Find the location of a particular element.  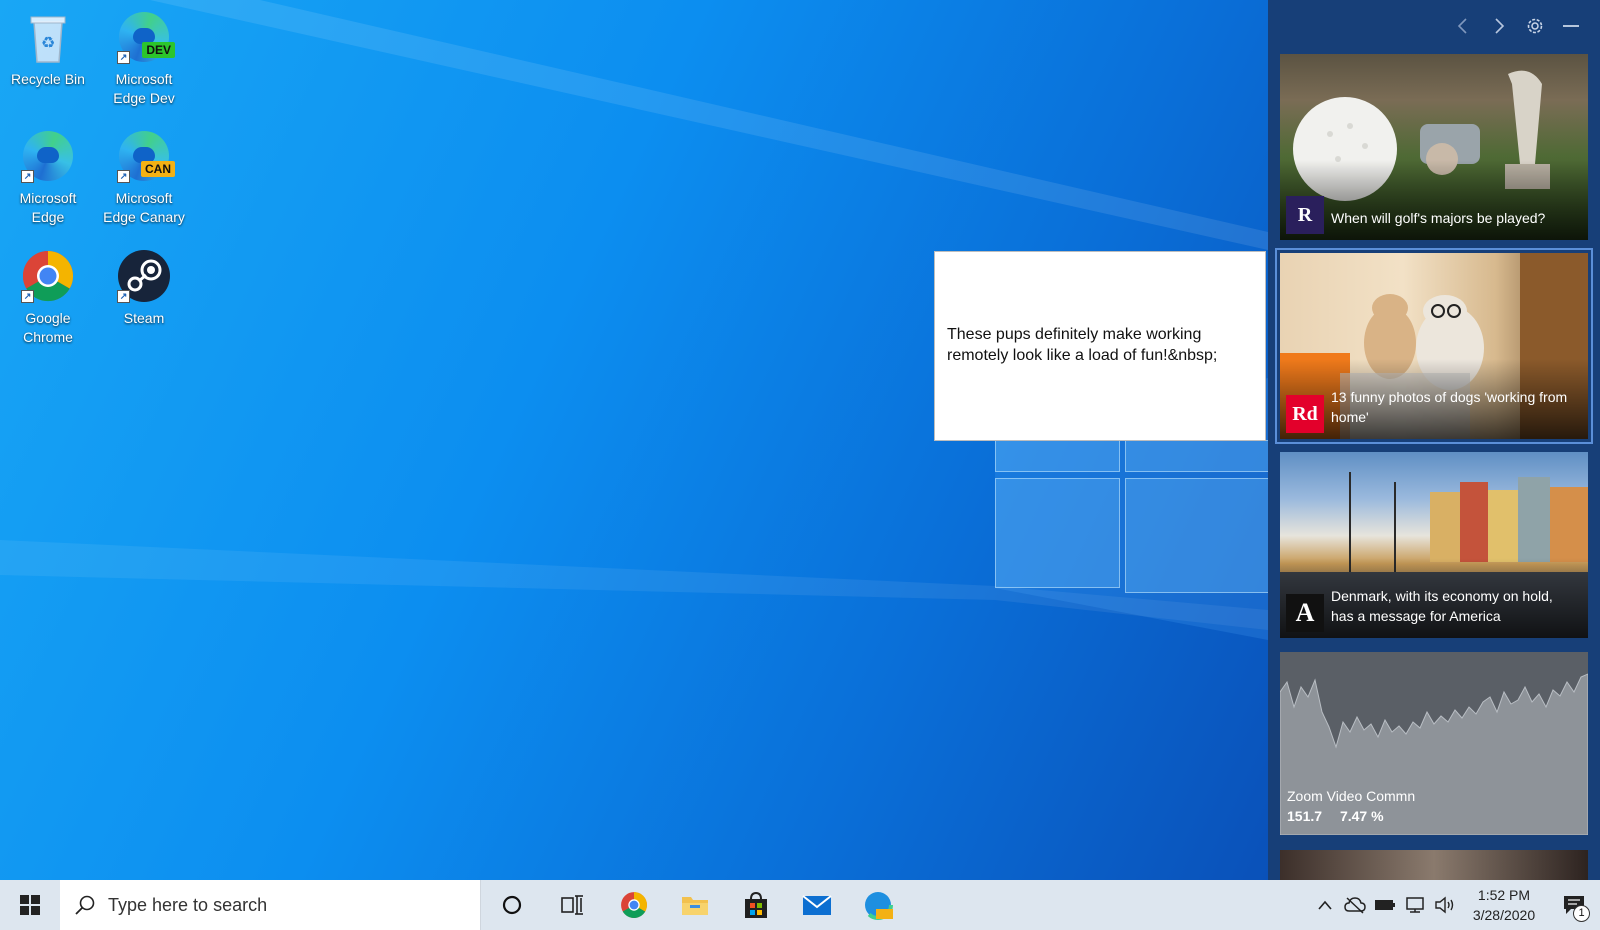

desktop-icon-label: Microsoft Edge is located at coordinates (48, 207).